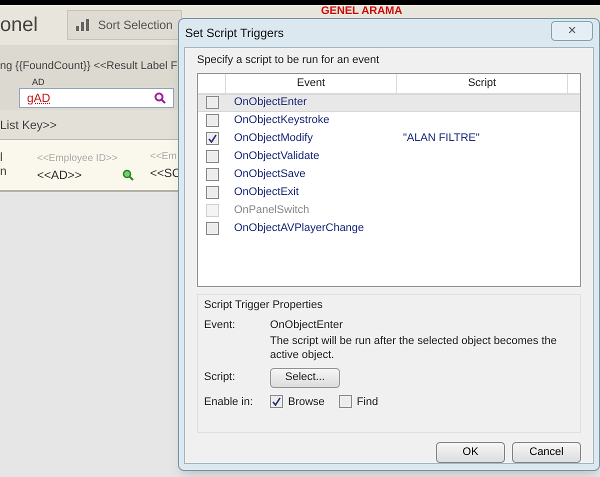 The height and width of the screenshot is (477, 600). I want to click on dialog-title: Set Script Triggers, so click(234, 33).